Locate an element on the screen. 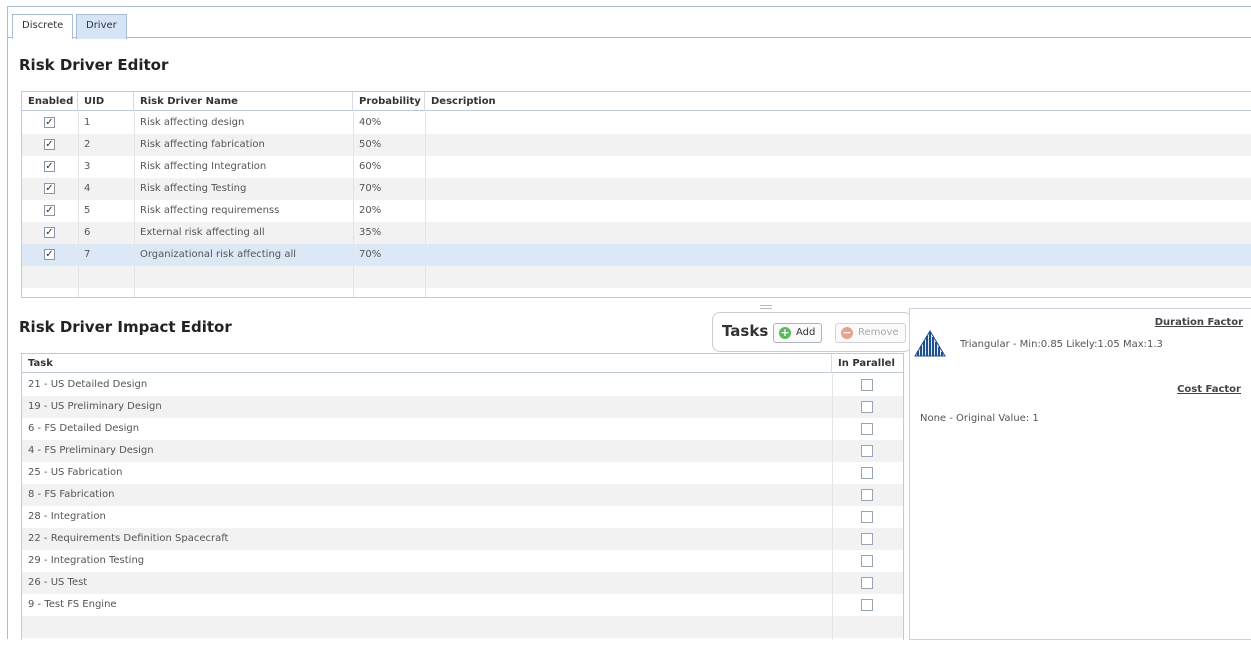 The width and height of the screenshot is (1251, 660). task-cell: 26 - US Test is located at coordinates (58, 582).